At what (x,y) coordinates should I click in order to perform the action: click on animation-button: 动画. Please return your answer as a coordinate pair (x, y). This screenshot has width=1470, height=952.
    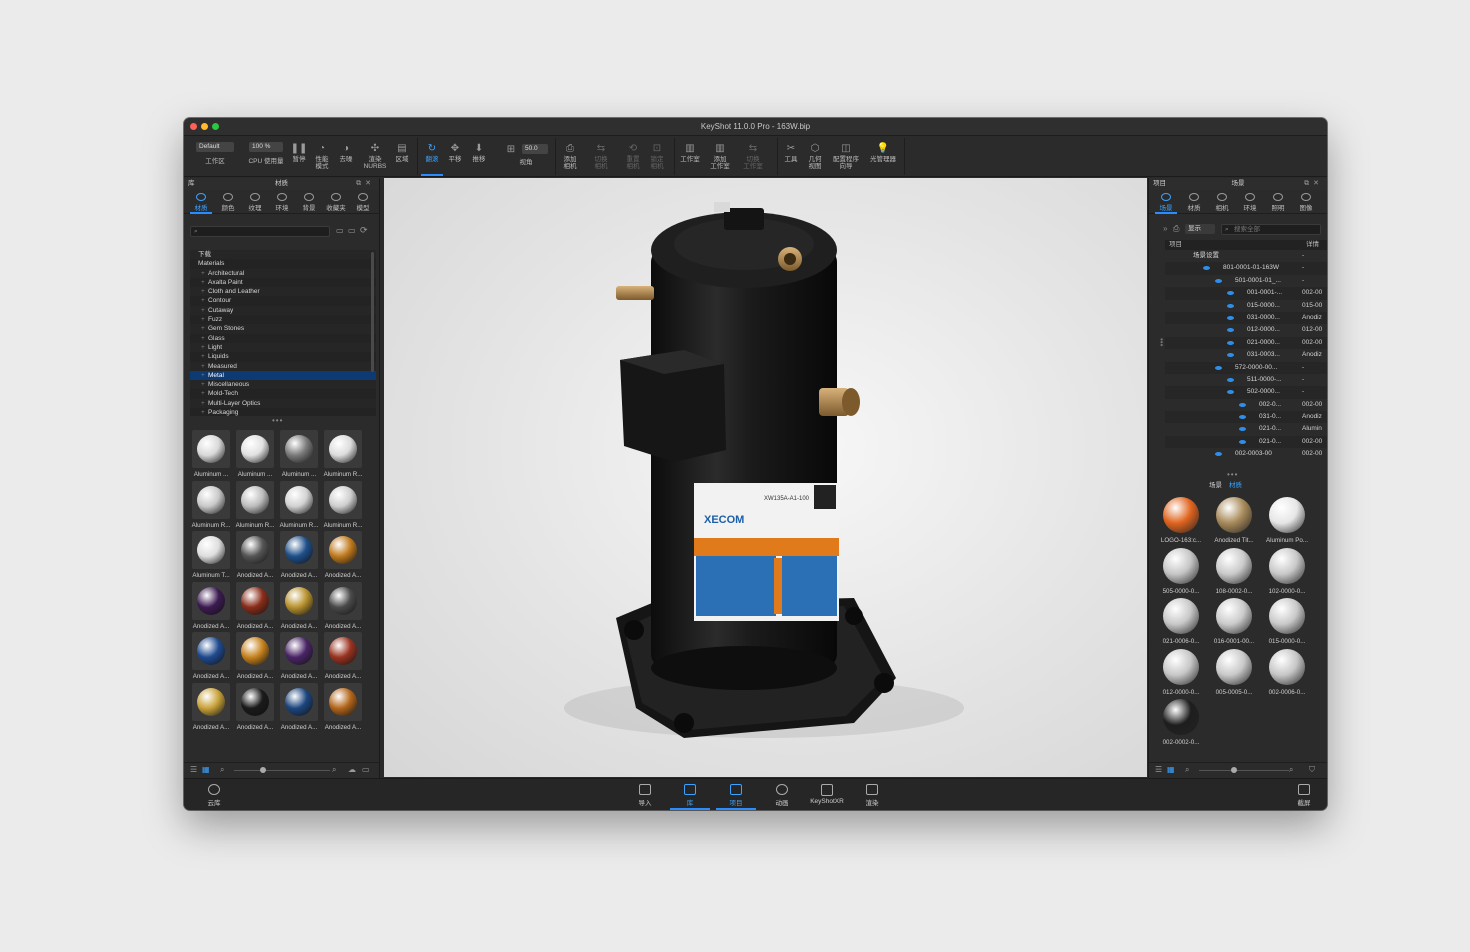
    Looking at the image, I should click on (782, 795).